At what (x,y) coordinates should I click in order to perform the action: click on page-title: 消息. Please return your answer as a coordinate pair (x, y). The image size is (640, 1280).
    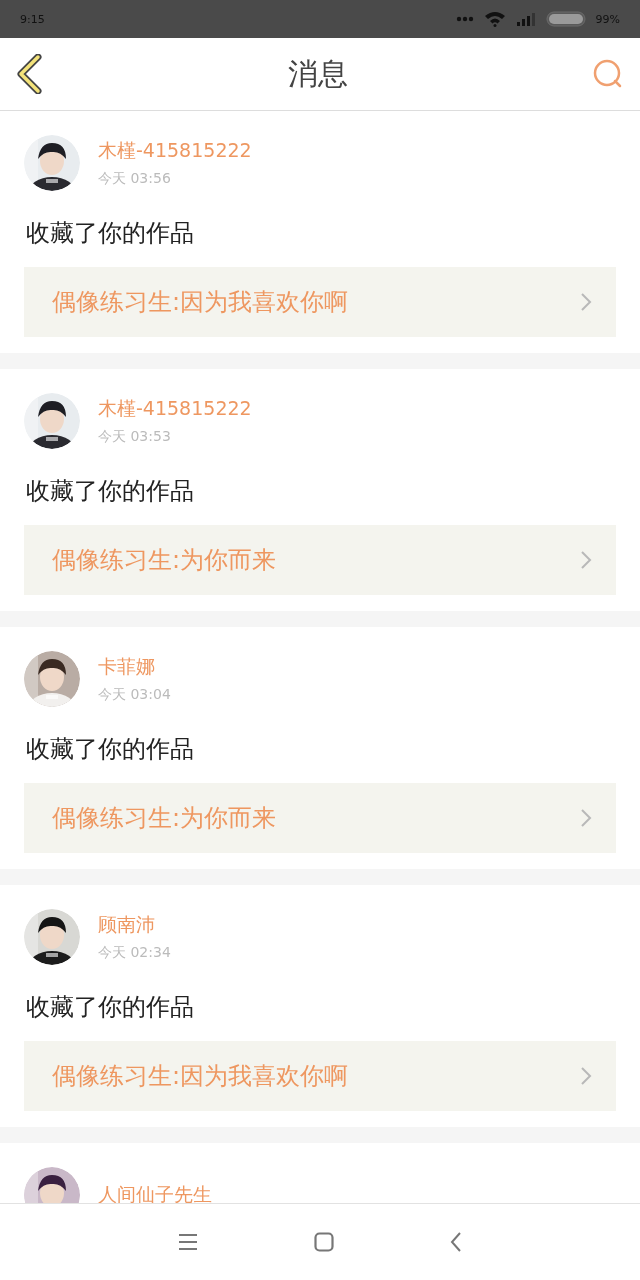
    Looking at the image, I should click on (318, 73).